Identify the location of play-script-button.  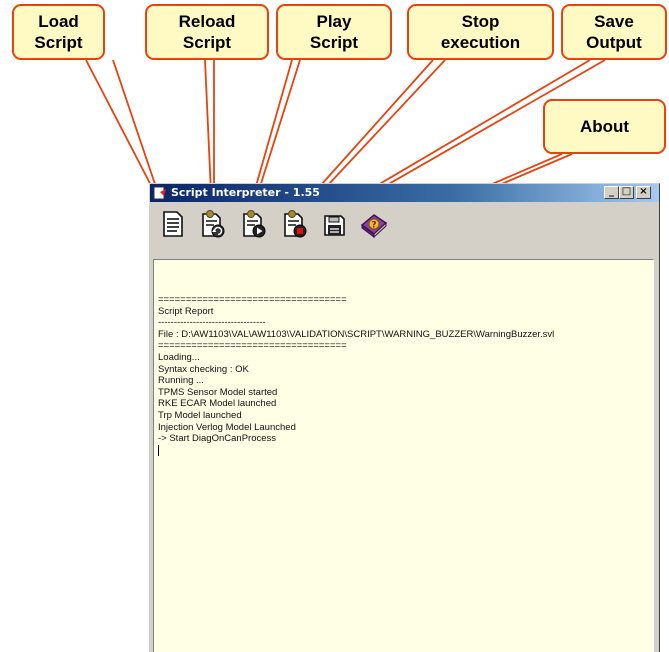
(254, 224).